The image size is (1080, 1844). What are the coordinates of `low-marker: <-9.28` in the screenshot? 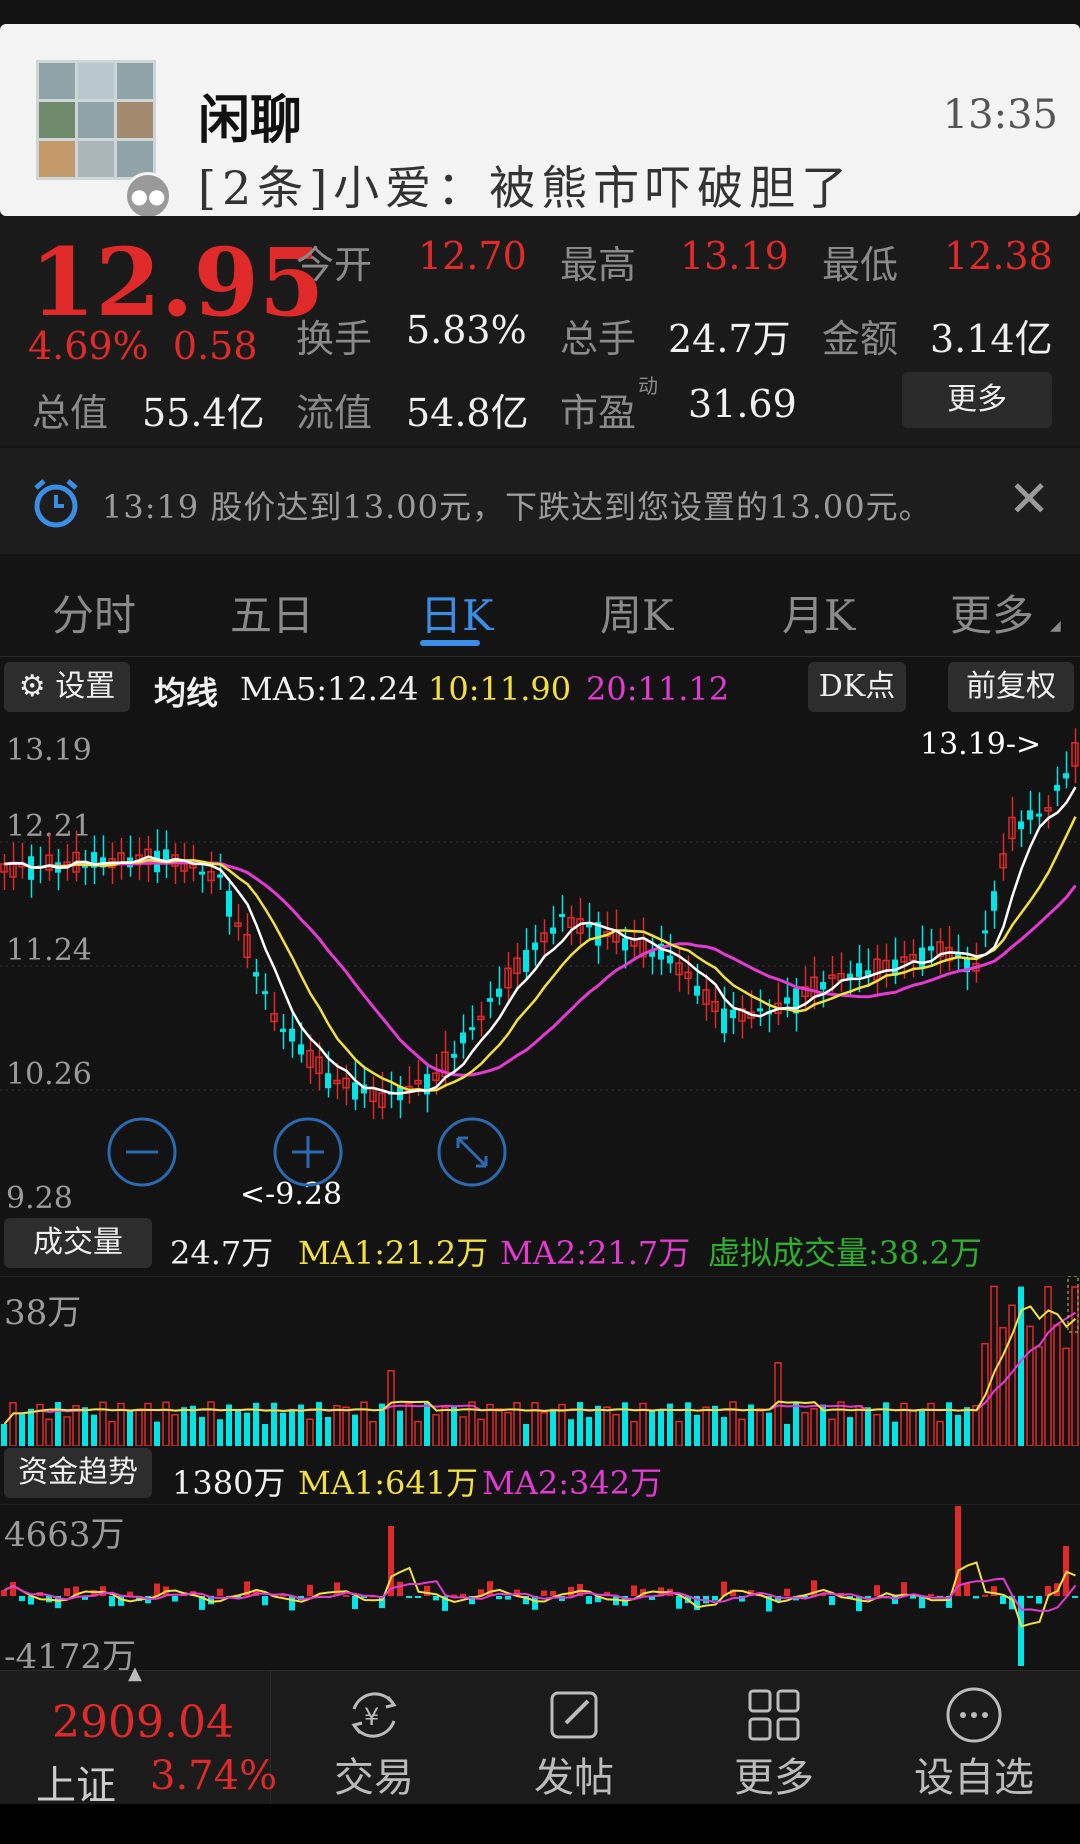 It's located at (291, 1194).